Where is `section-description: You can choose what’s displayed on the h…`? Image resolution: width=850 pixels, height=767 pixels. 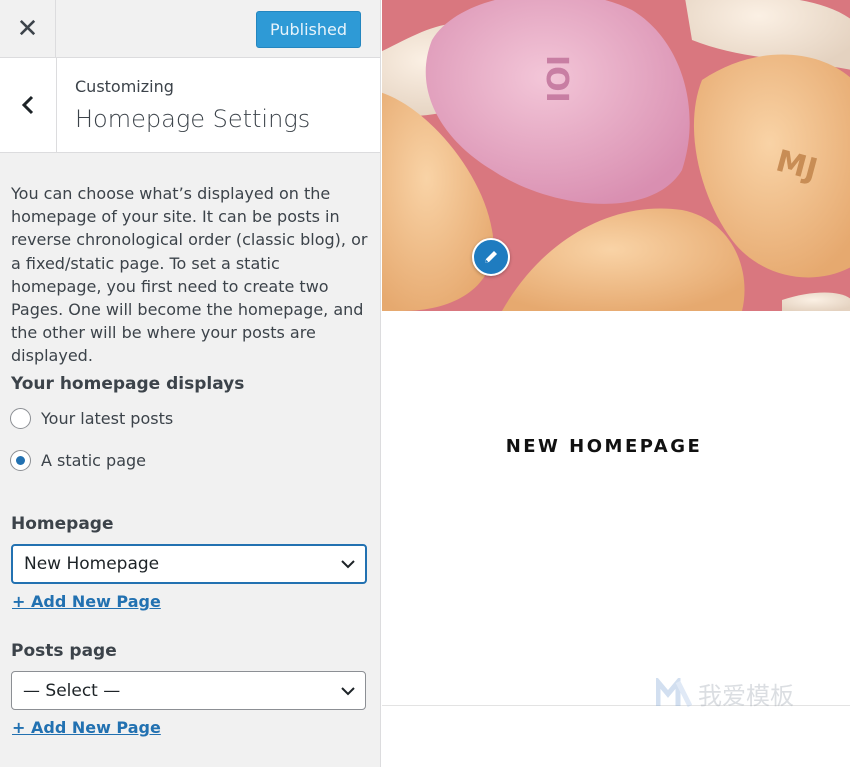
section-description: You can choose what’s displayed on the h… is located at coordinates (189, 275).